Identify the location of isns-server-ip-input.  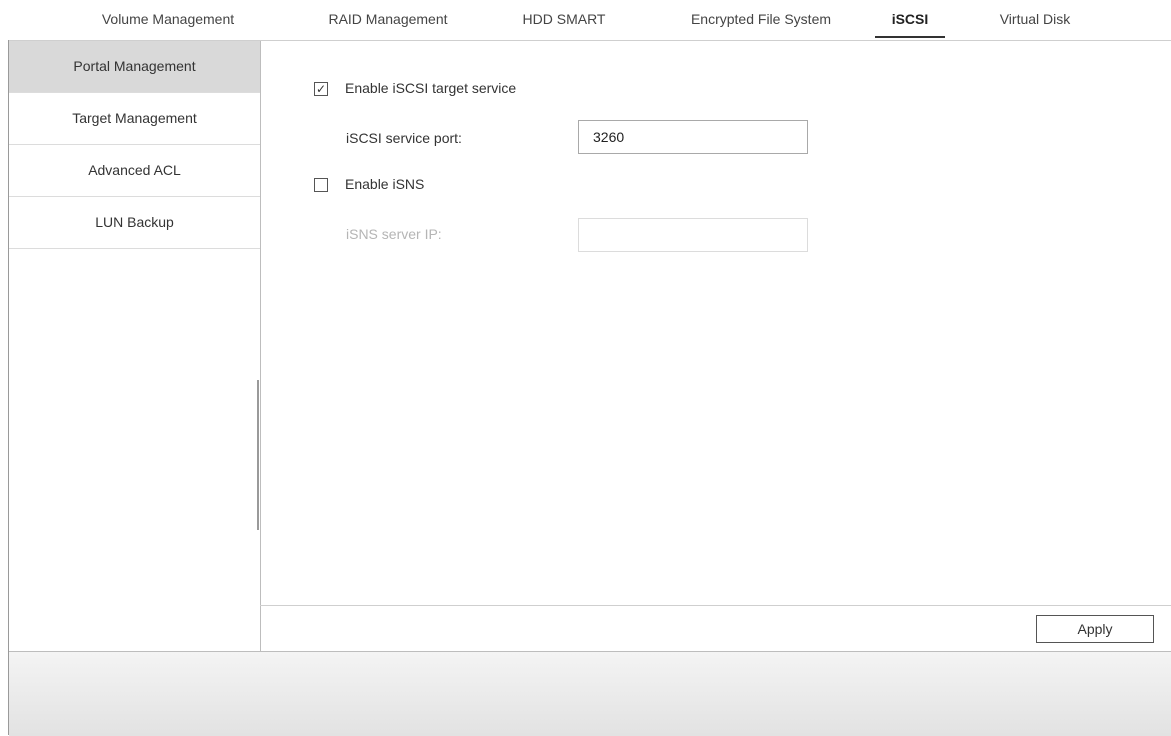
(693, 235).